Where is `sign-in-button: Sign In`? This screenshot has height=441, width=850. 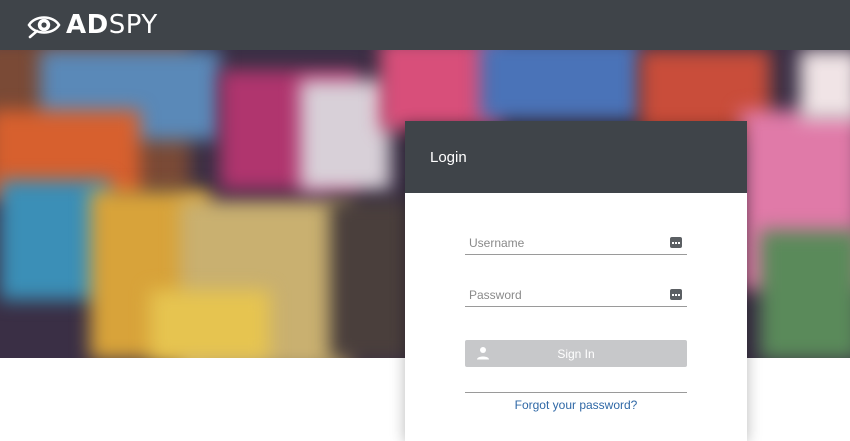
sign-in-button: Sign In is located at coordinates (576, 353).